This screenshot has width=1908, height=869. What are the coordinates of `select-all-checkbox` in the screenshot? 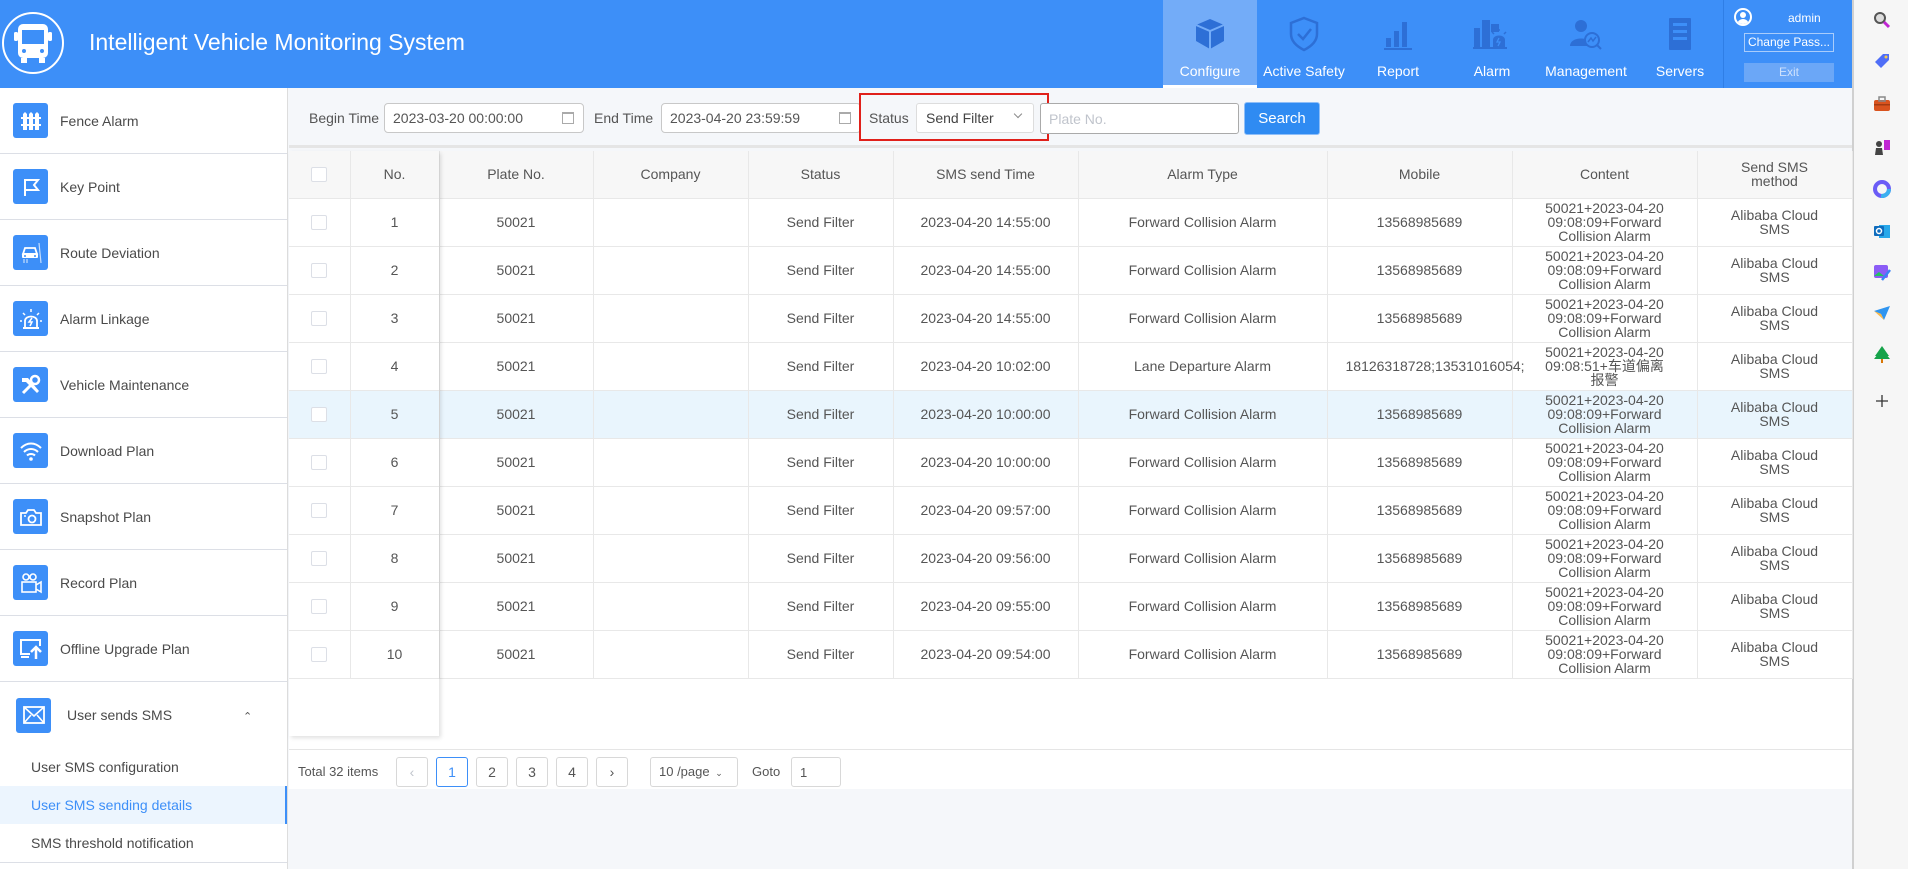 It's located at (319, 175).